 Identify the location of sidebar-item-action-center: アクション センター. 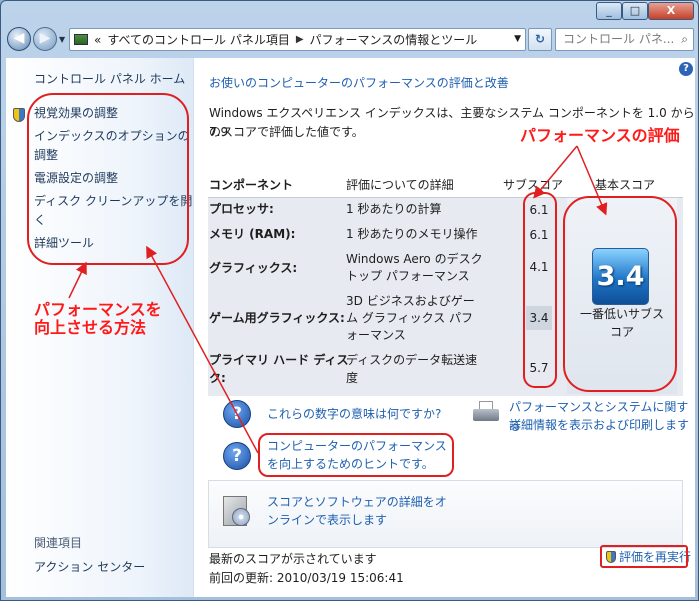
(89, 567).